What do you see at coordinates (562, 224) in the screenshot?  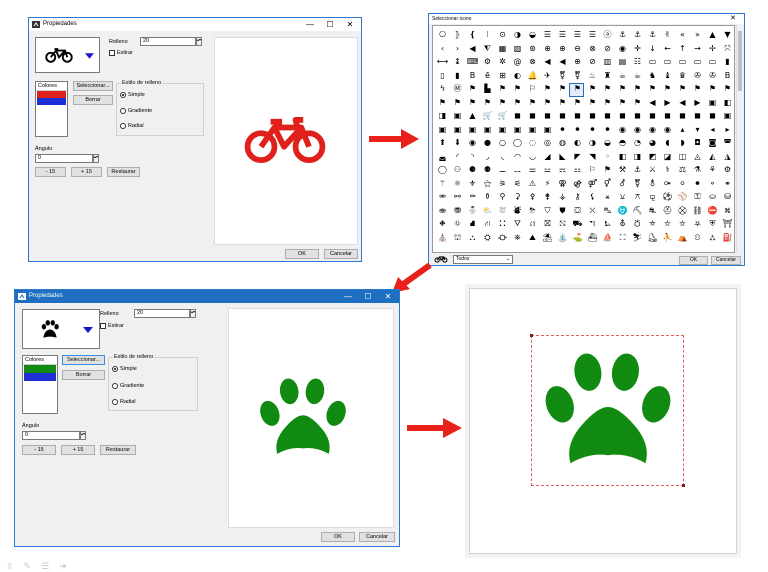 I see `icon-grid-item: ⛞` at bounding box center [562, 224].